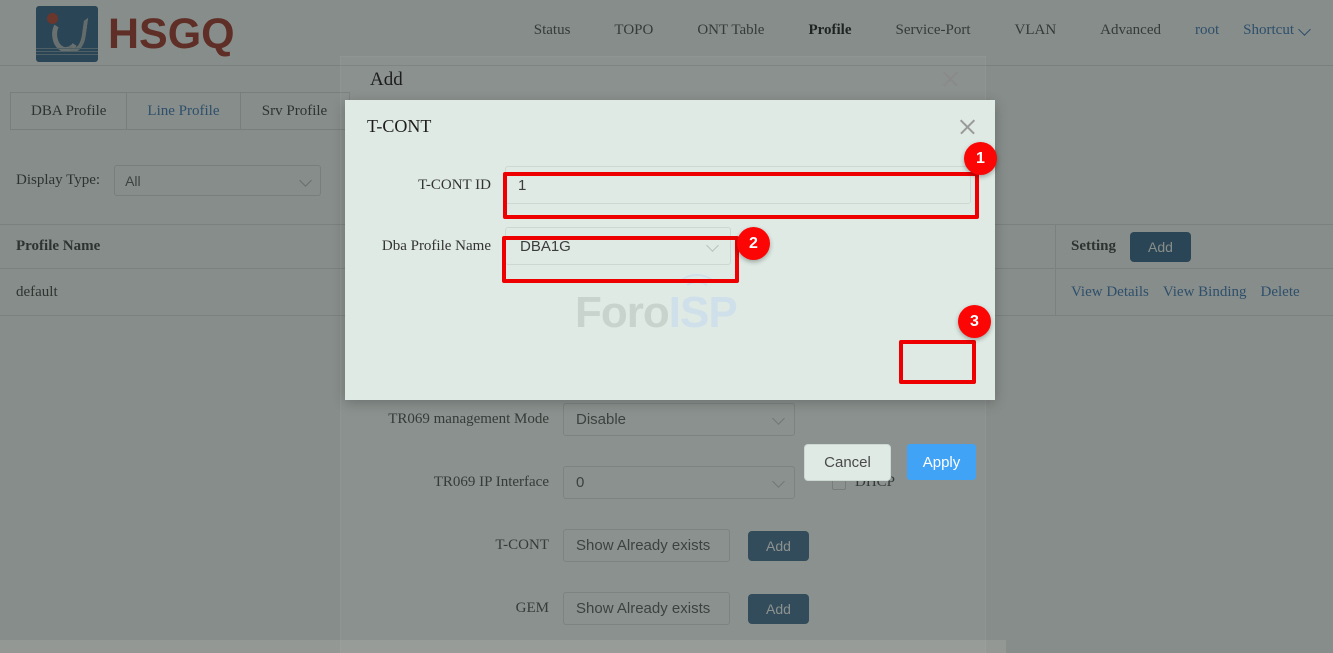 Image resolution: width=1333 pixels, height=653 pixels. I want to click on foroisp-watermark: ForoISP, so click(656, 306).